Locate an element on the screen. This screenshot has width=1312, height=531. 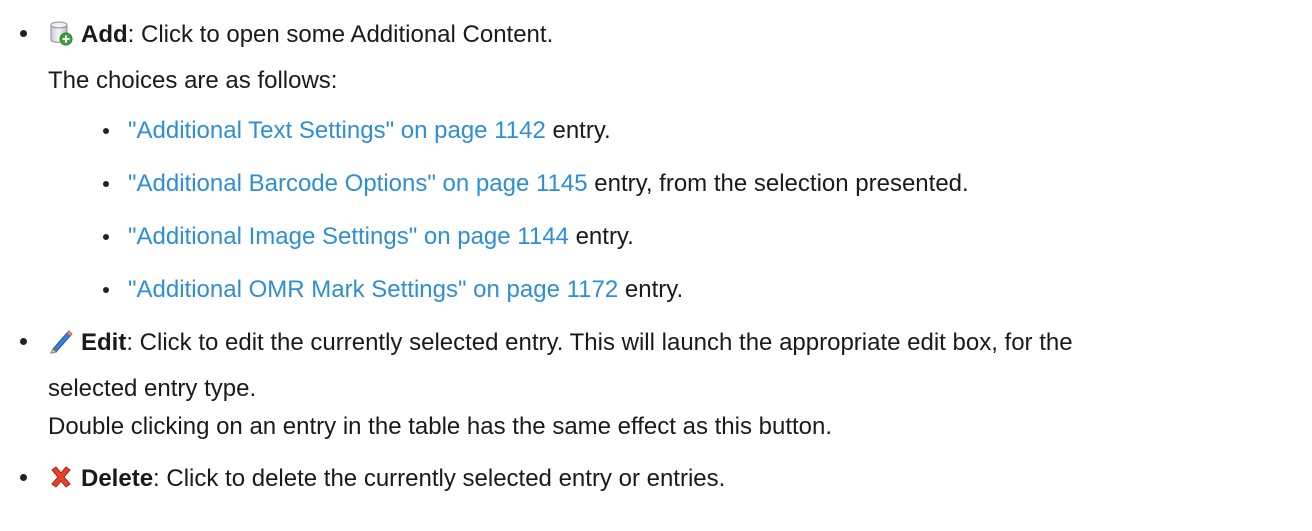
link-additional-text-settings: "Additional Text Settings" on page 1142 is located at coordinates (337, 130).